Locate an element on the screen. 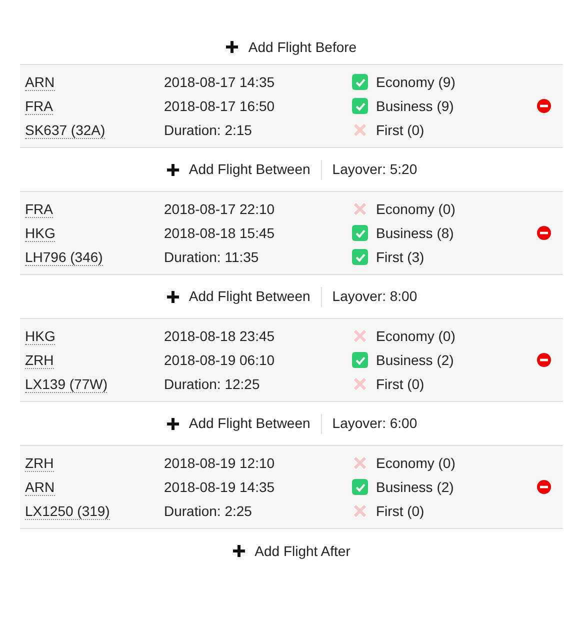 The image size is (583, 621). arrival-time: 2018-08-18 15:45 is located at coordinates (219, 232).